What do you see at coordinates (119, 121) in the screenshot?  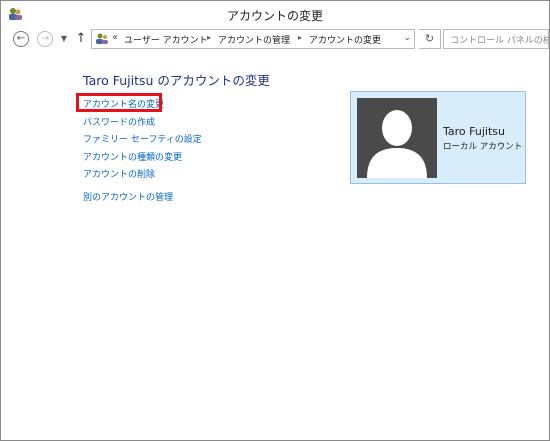 I see `link-create-password: パスワードの作成` at bounding box center [119, 121].